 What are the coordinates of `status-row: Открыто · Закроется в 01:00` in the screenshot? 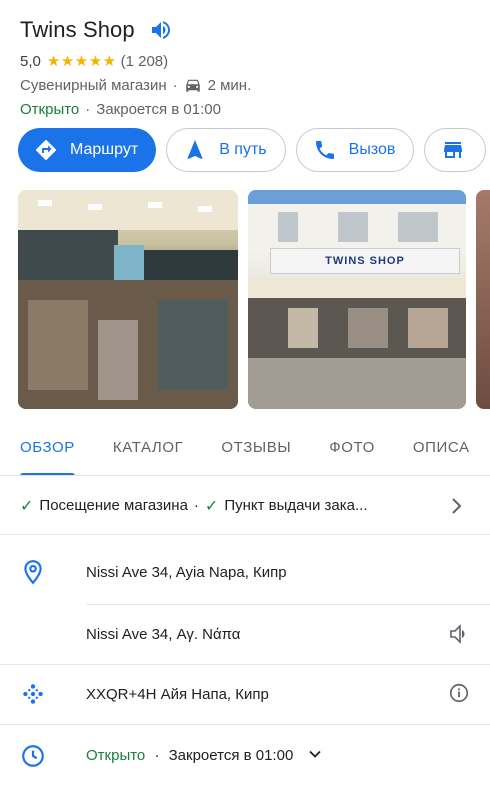 It's located at (250, 109).